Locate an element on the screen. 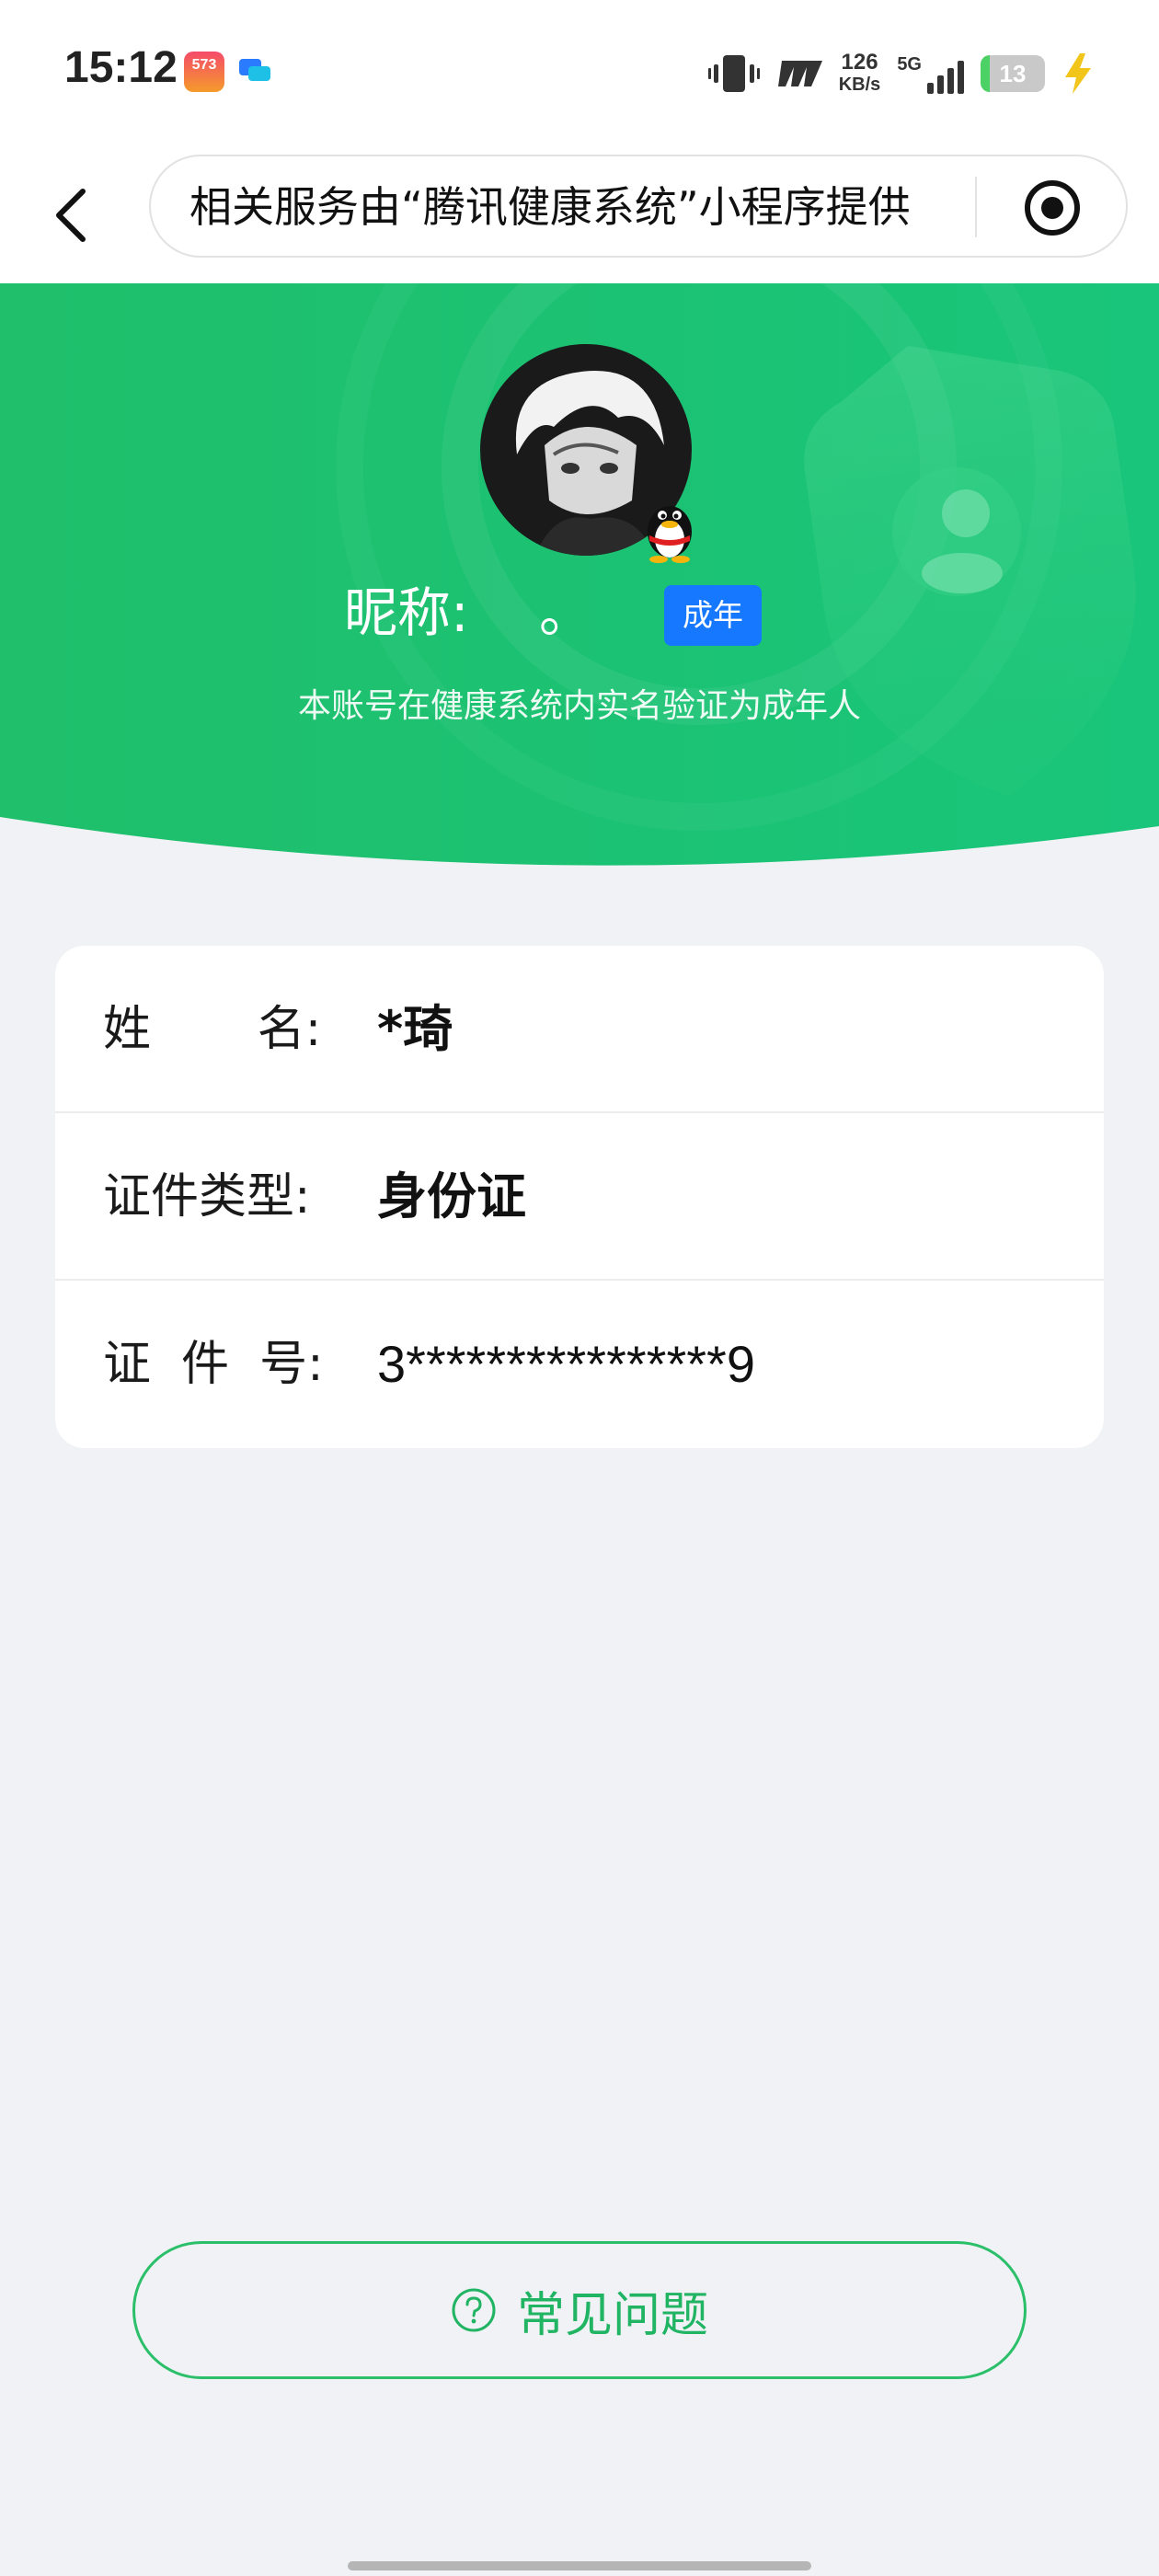 This screenshot has width=1159, height=2576. info-row-id-number: 证 件 号: 3****************9 is located at coordinates (579, 1363).